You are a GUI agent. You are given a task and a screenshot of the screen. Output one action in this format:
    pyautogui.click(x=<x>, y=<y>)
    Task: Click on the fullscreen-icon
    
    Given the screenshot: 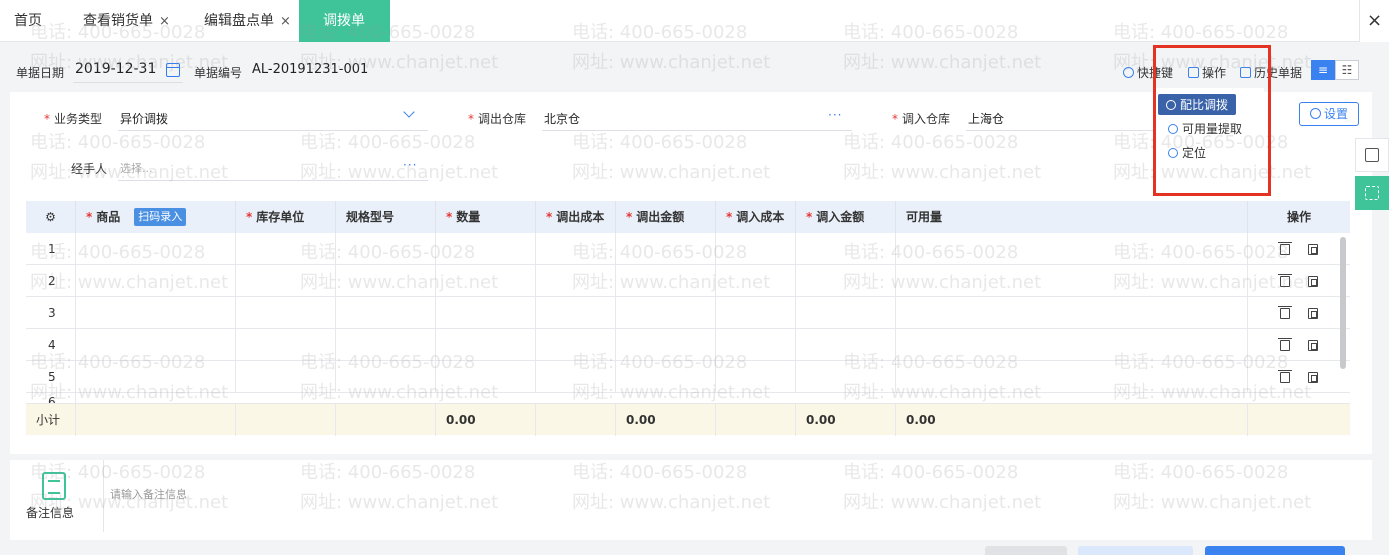 What is the action you would take?
    pyautogui.click(x=1372, y=193)
    